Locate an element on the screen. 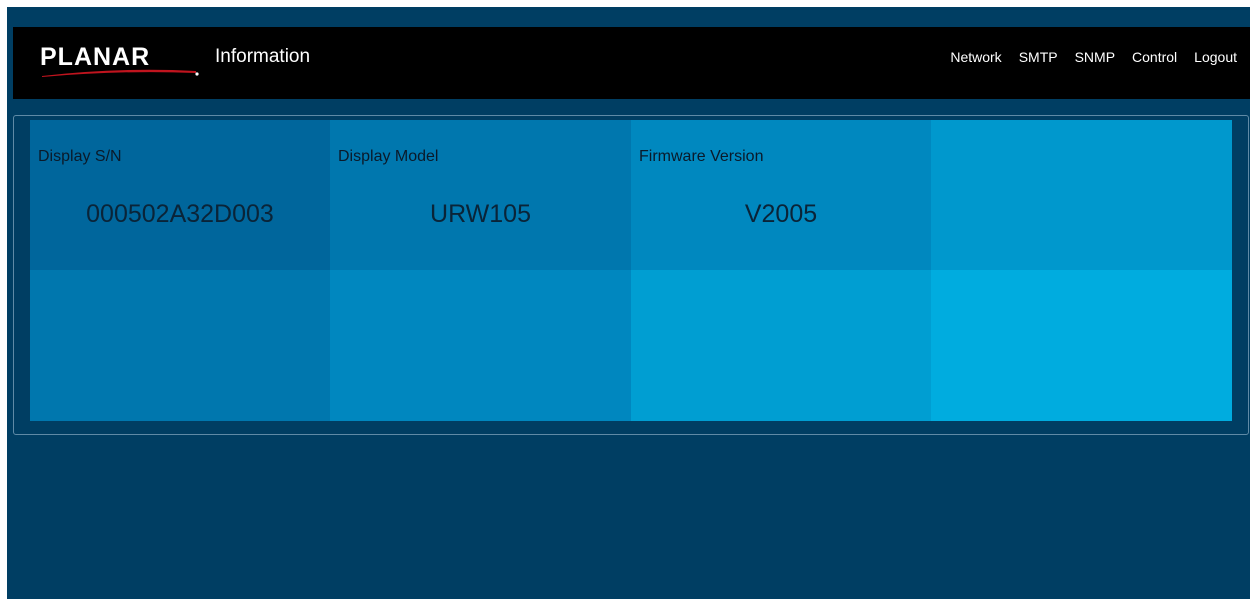  top-nav: Network SMTP SNMP Control Logout is located at coordinates (1085, 57).